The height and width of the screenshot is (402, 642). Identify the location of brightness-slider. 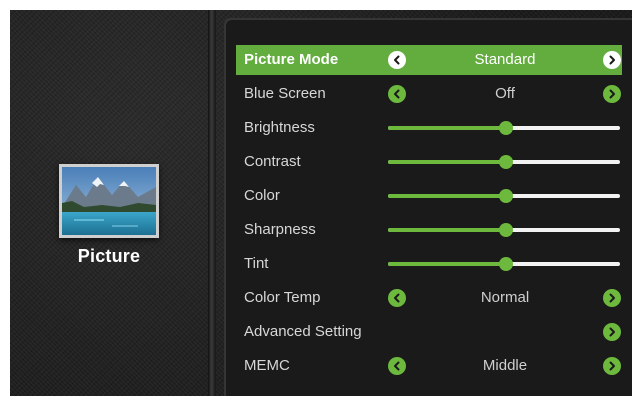
(504, 128).